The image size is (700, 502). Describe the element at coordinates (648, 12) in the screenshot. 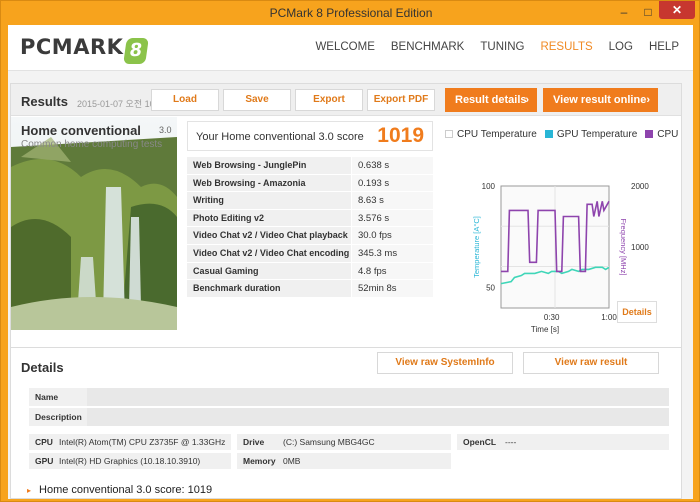

I see `maximize-button: □` at that location.